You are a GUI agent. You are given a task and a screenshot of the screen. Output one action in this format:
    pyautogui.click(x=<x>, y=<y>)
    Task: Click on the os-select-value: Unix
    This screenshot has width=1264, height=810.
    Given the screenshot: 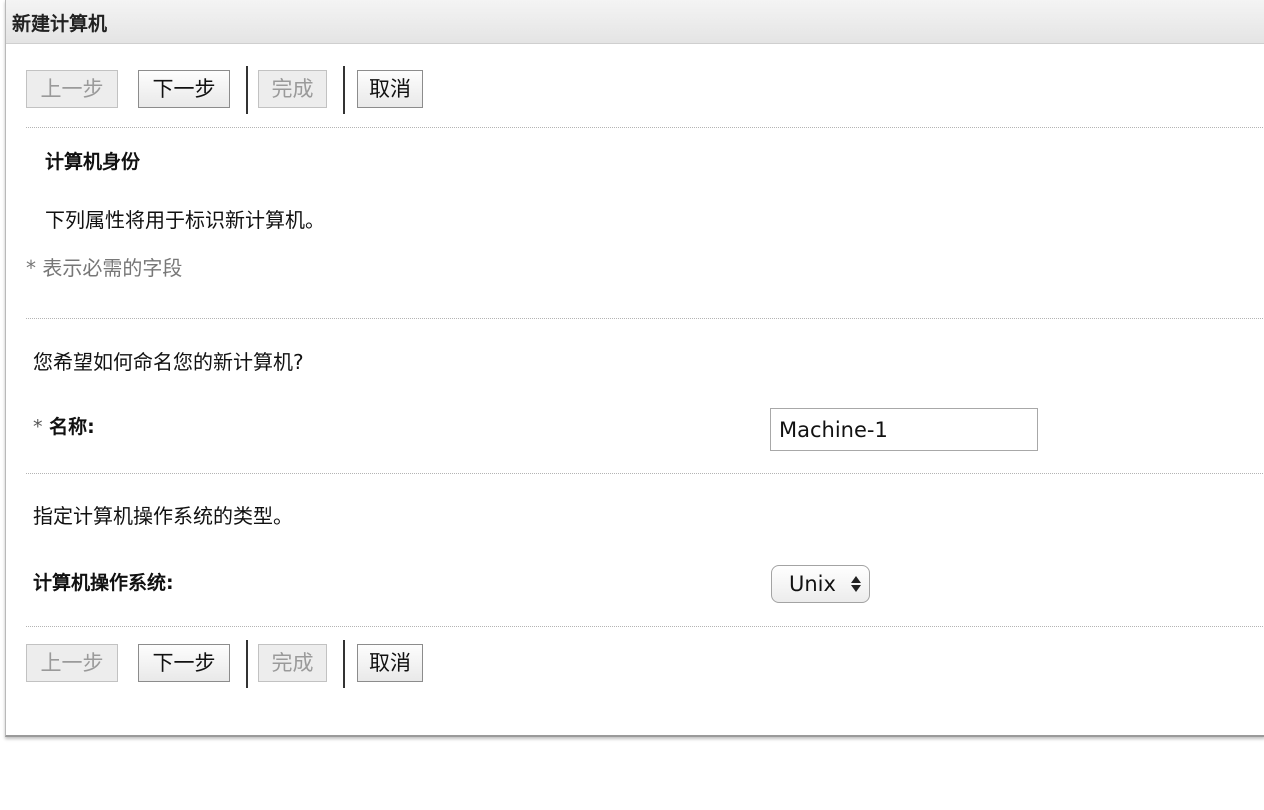 What is the action you would take?
    pyautogui.click(x=812, y=584)
    